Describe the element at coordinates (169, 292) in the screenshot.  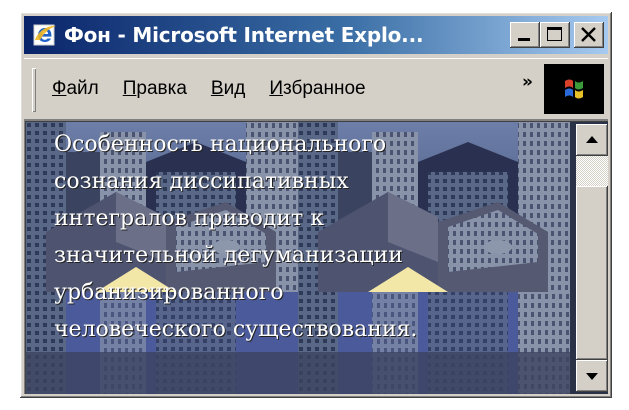
I see `text-line: урбанизированного` at that location.